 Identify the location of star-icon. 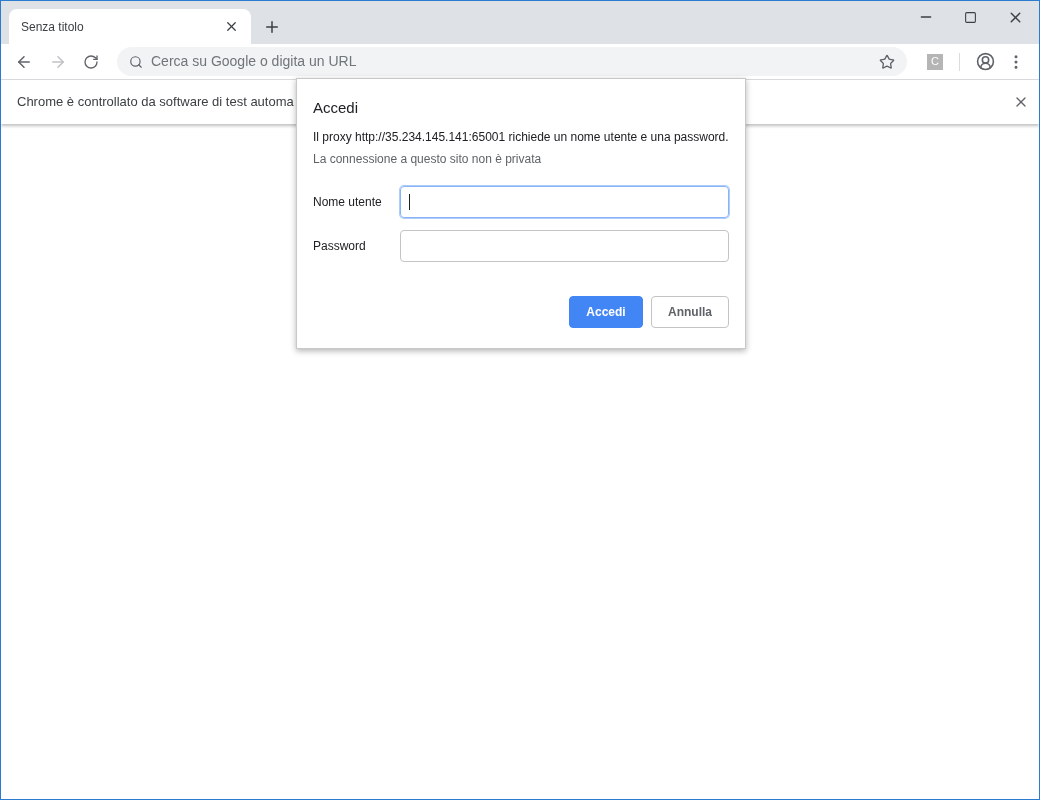
(887, 61).